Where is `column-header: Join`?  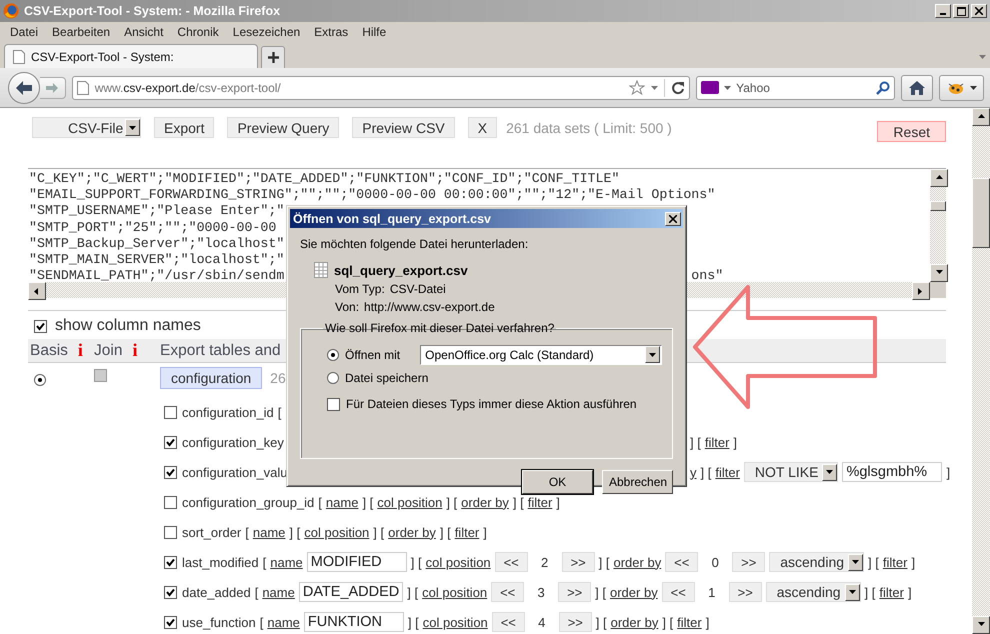 column-header: Join is located at coordinates (108, 351).